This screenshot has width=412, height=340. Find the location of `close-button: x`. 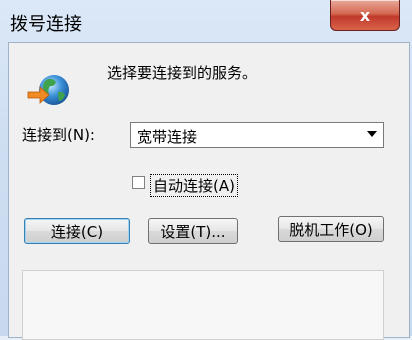

close-button: x is located at coordinates (365, 15).